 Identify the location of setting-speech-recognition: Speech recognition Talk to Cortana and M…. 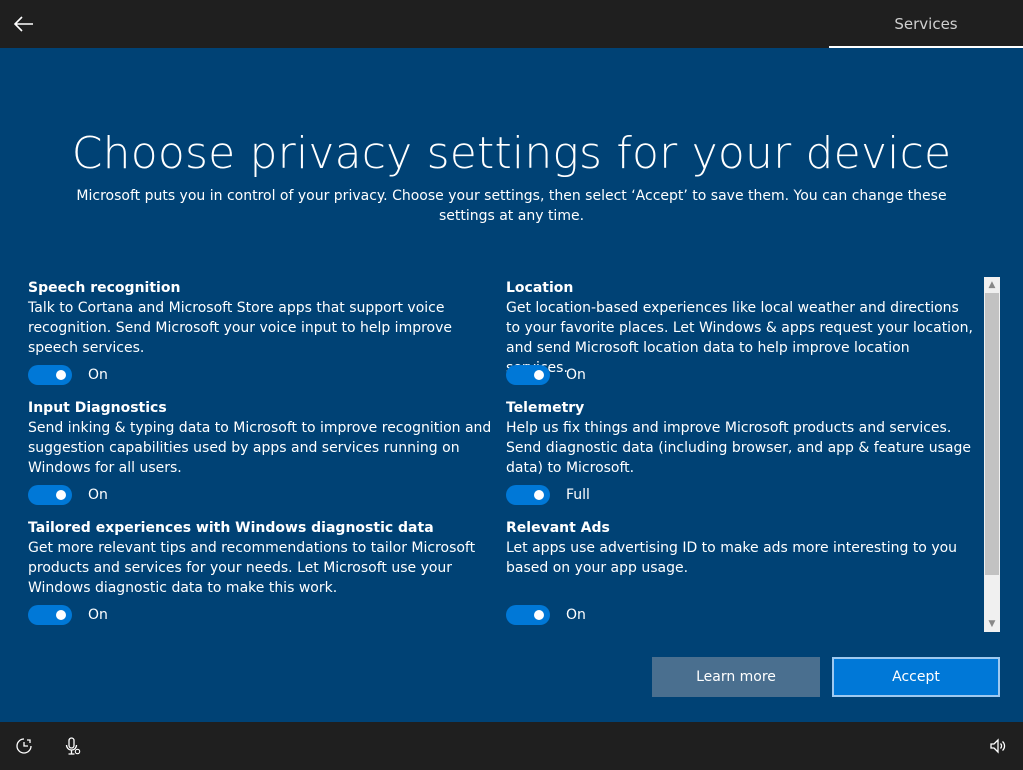
(262, 338).